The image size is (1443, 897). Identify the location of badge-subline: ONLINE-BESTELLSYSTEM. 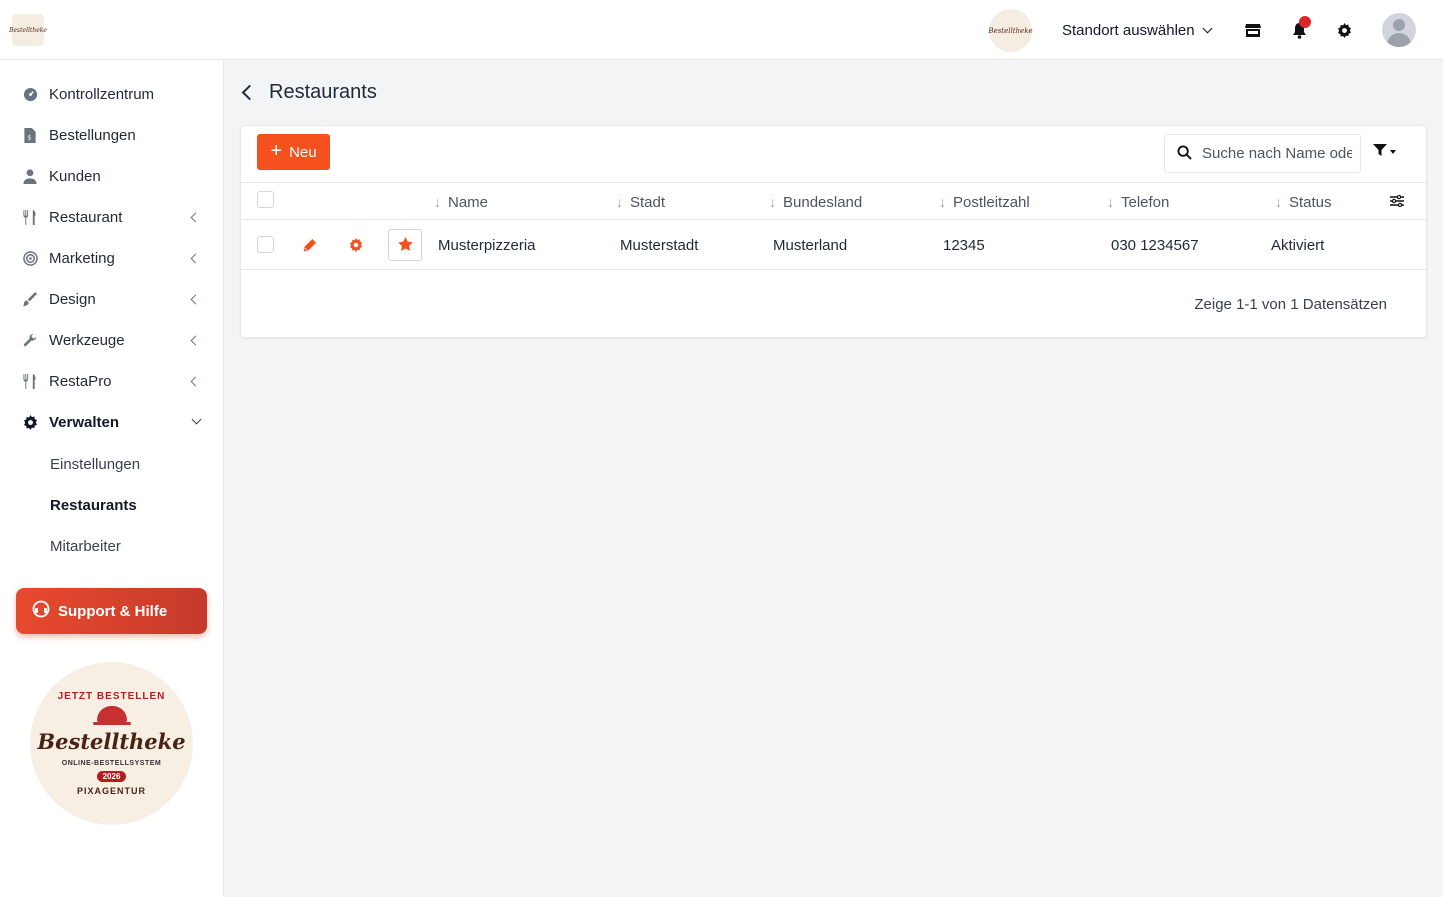
(111, 763).